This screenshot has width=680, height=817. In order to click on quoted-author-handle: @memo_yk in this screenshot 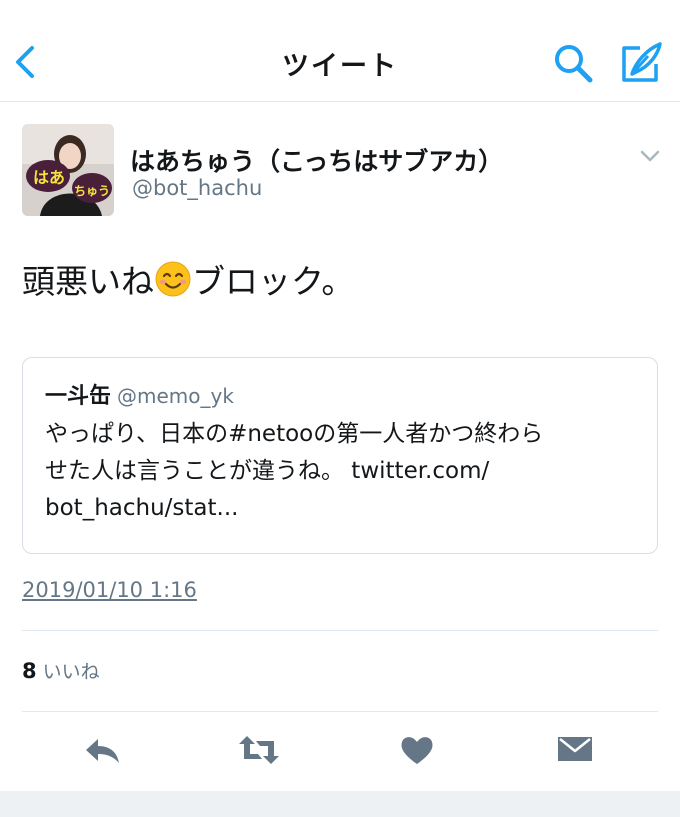, I will do `click(175, 396)`.